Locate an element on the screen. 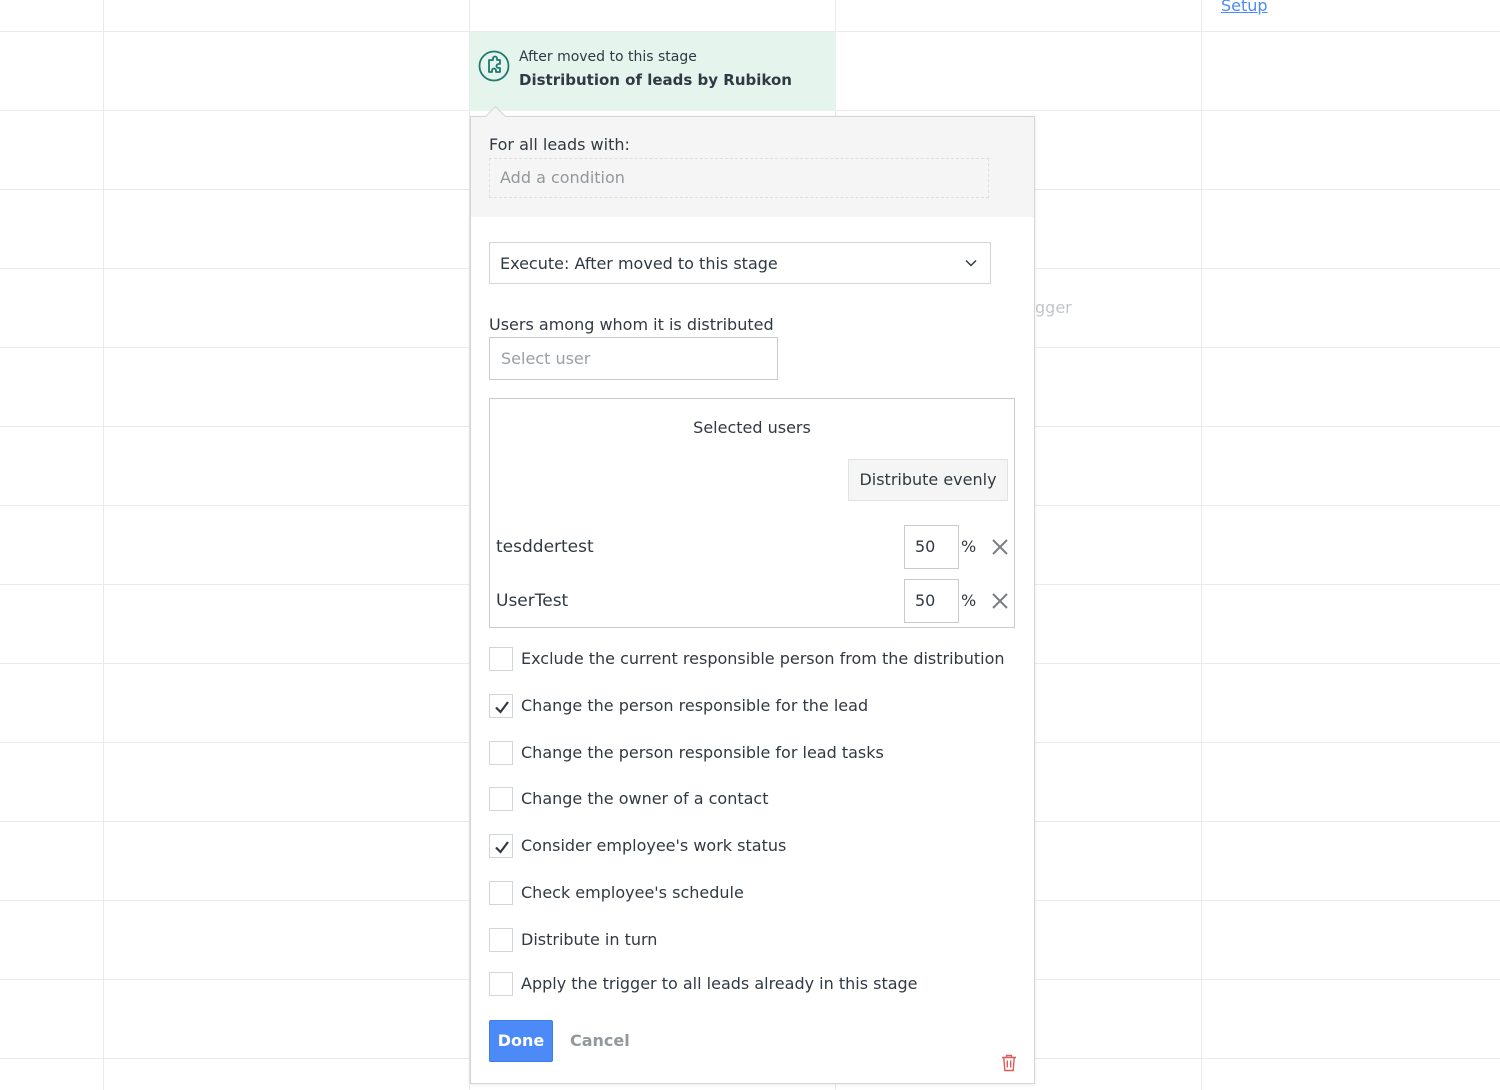 This screenshot has width=1500, height=1090. user-name: tesddertest is located at coordinates (545, 547).